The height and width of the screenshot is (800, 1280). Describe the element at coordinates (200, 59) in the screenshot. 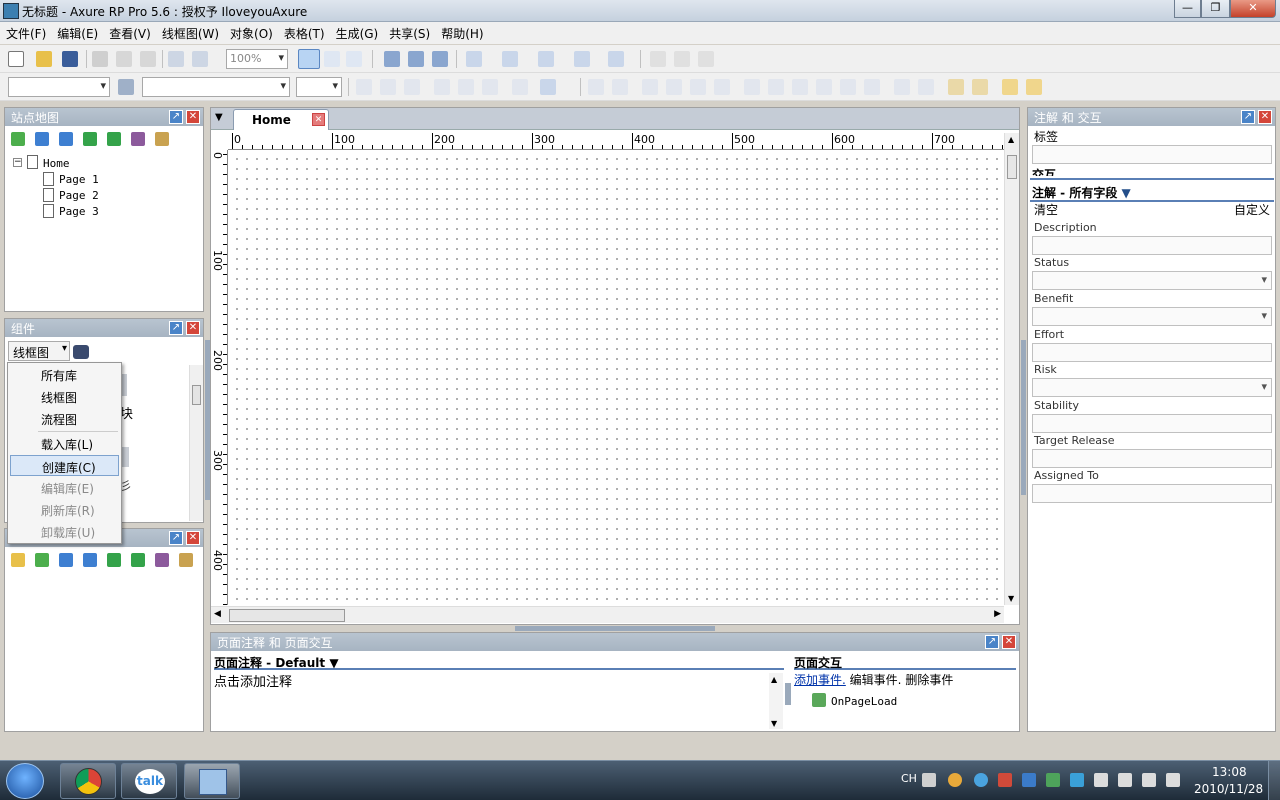

I see `redo-icon` at that location.